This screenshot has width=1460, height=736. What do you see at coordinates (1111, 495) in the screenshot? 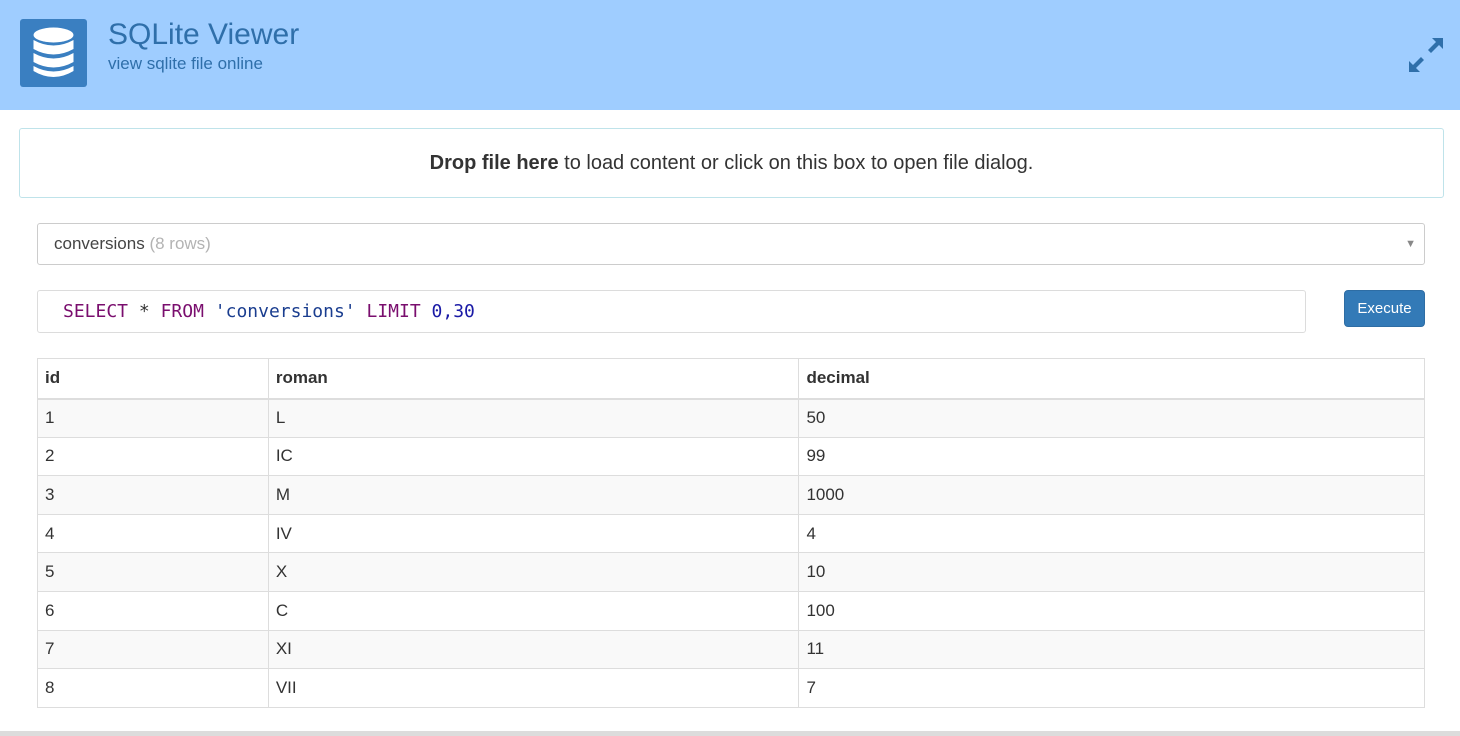
I see `cell-decimal: 1000` at bounding box center [1111, 495].